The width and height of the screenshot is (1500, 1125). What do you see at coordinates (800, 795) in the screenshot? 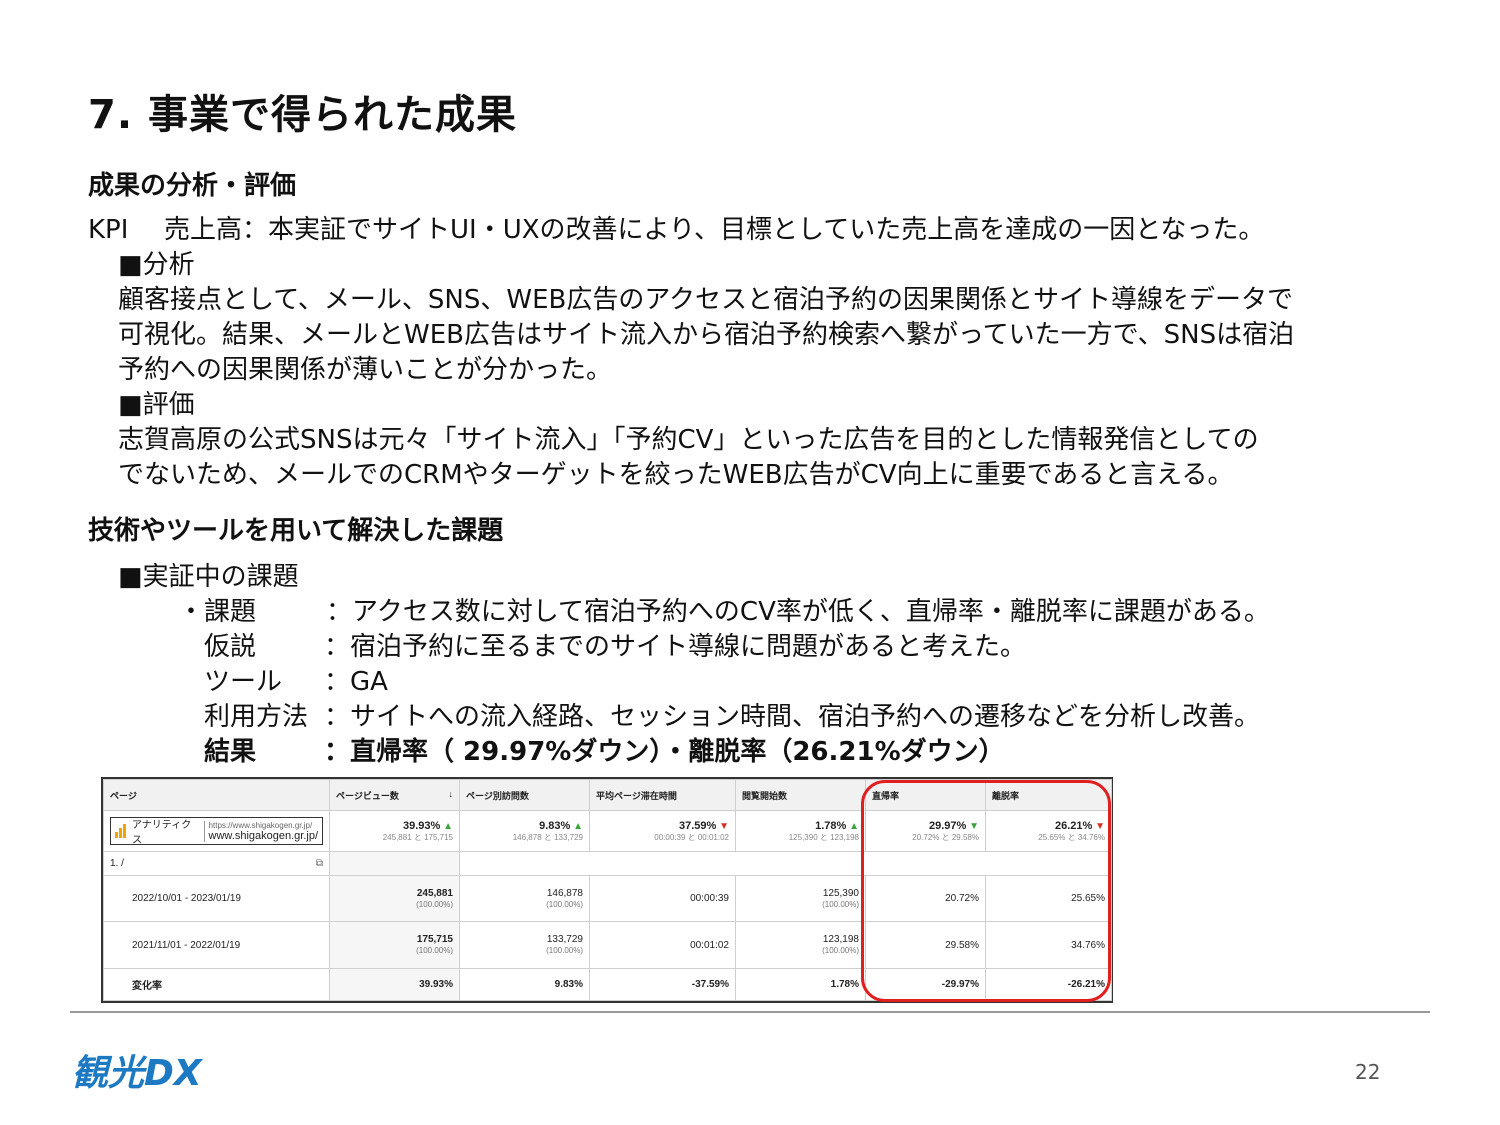
I see `col-header: 閲覧開始数` at bounding box center [800, 795].